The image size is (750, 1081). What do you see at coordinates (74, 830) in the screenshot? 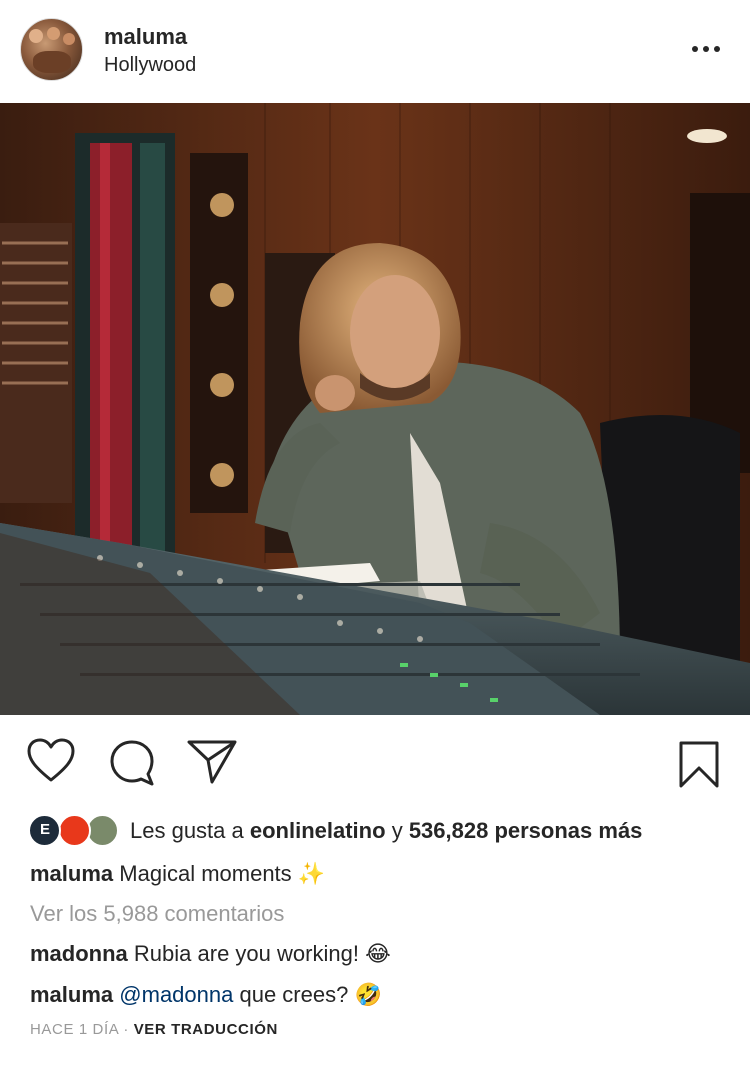
I see `liker-avatar` at bounding box center [74, 830].